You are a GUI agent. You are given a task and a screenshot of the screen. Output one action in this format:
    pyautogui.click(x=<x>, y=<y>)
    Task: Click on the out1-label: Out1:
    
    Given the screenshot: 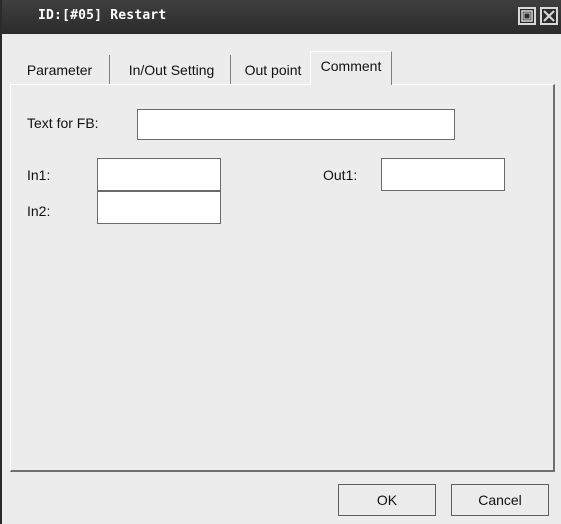 What is the action you would take?
    pyautogui.click(x=340, y=175)
    